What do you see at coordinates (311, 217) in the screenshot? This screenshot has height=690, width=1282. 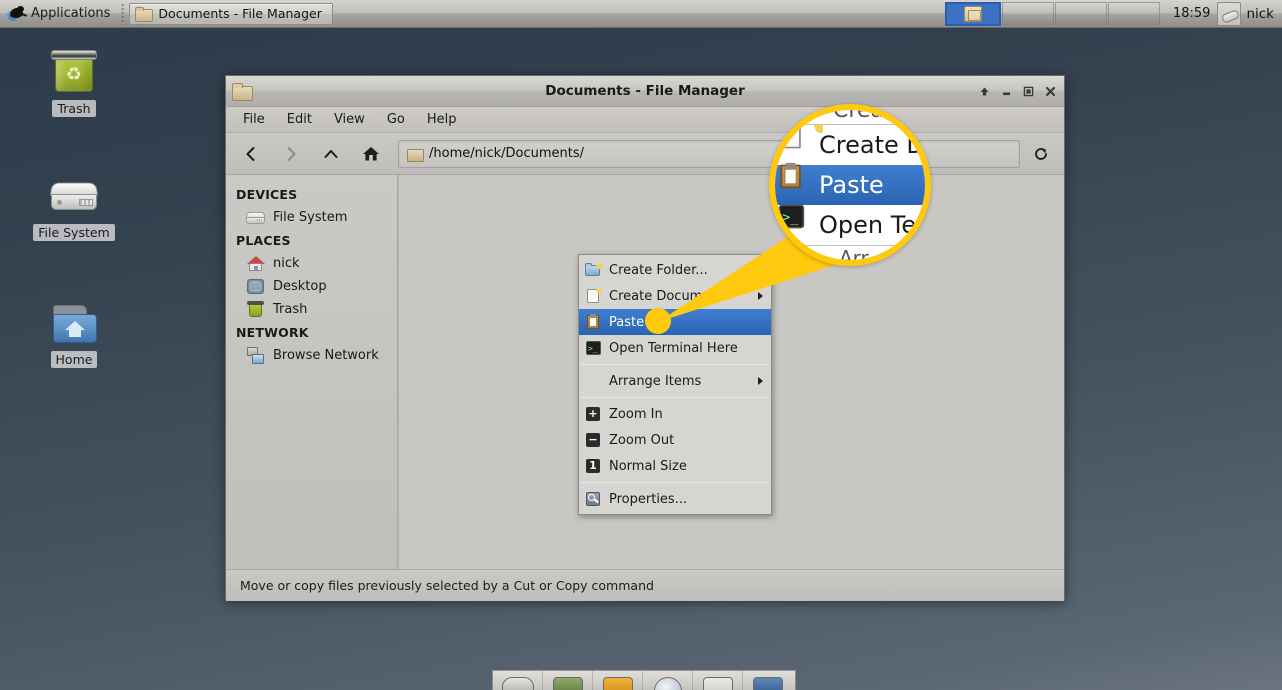 I see `sidebar-item-file-system: File System` at bounding box center [311, 217].